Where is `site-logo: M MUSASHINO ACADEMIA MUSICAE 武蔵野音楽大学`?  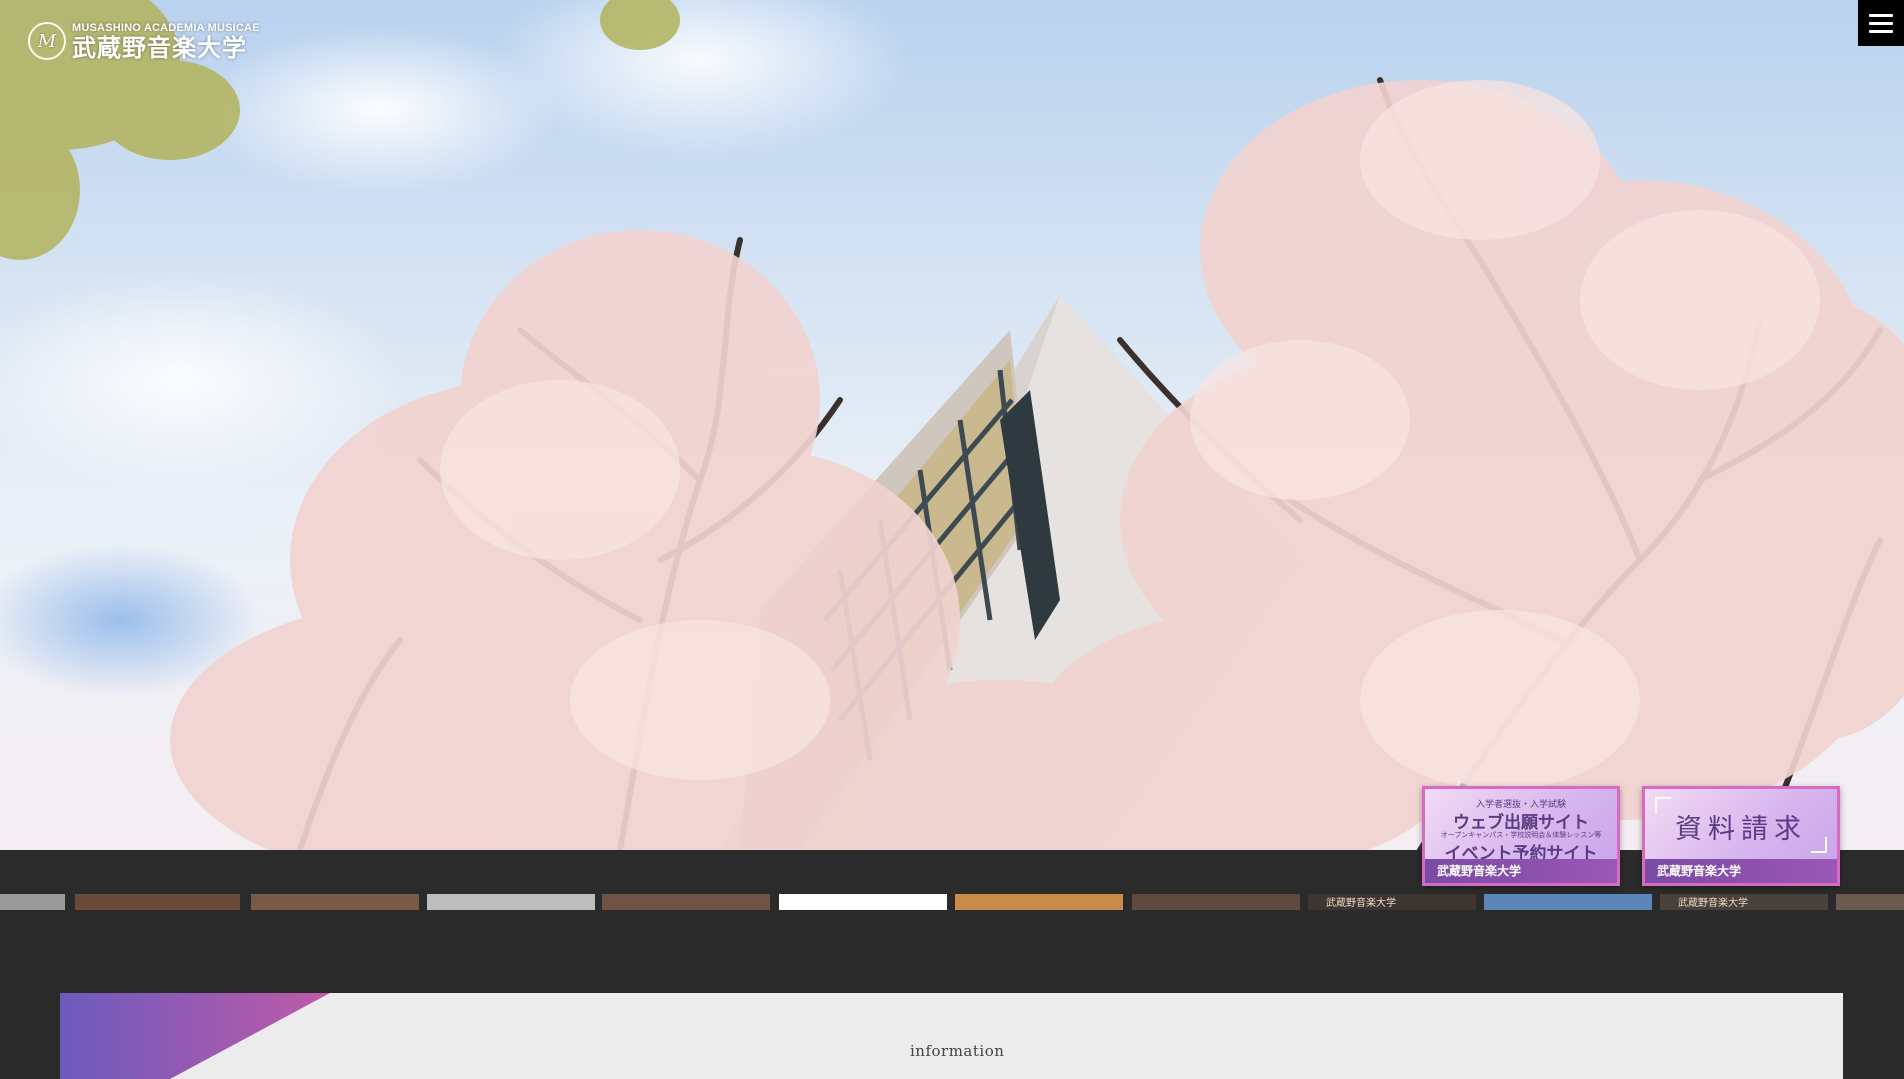
site-logo: M MUSASHINO ACADEMIA MUSICAE 武蔵野音楽大学 is located at coordinates (144, 41).